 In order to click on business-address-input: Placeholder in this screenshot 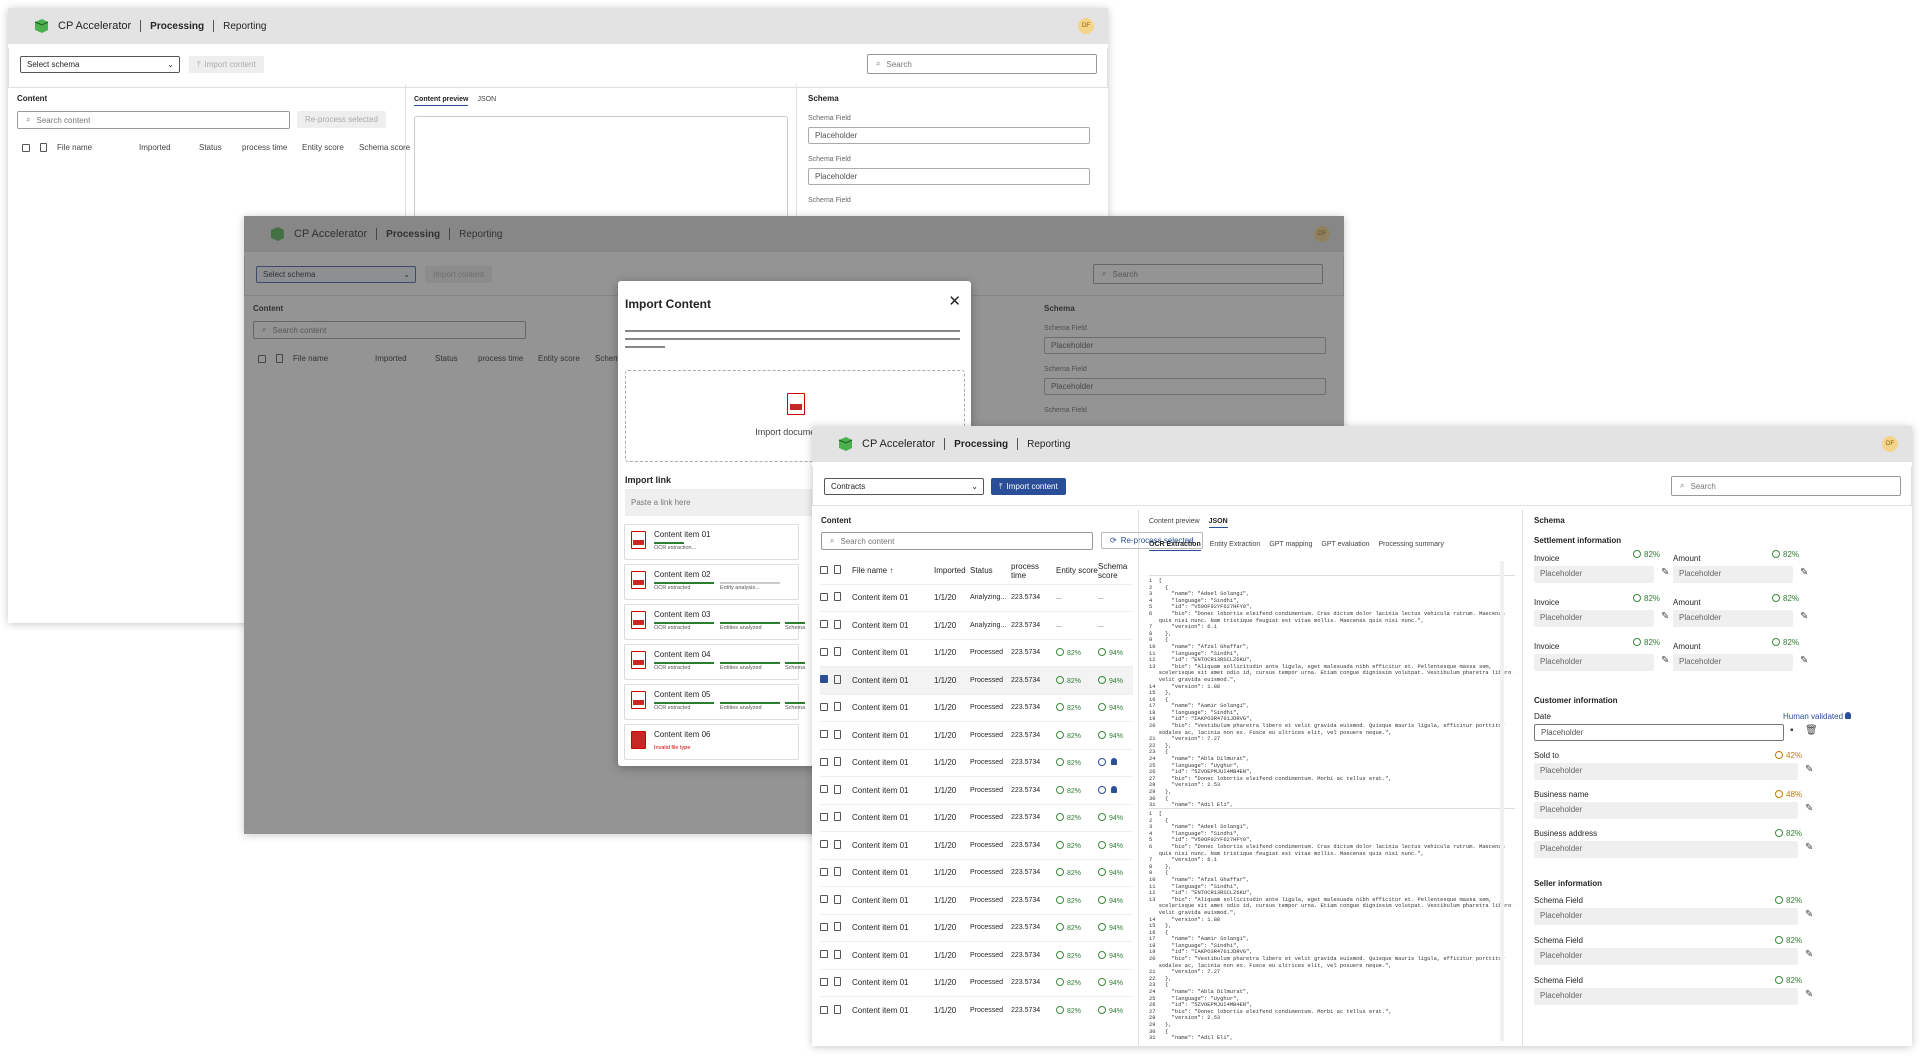, I will do `click(1666, 849)`.